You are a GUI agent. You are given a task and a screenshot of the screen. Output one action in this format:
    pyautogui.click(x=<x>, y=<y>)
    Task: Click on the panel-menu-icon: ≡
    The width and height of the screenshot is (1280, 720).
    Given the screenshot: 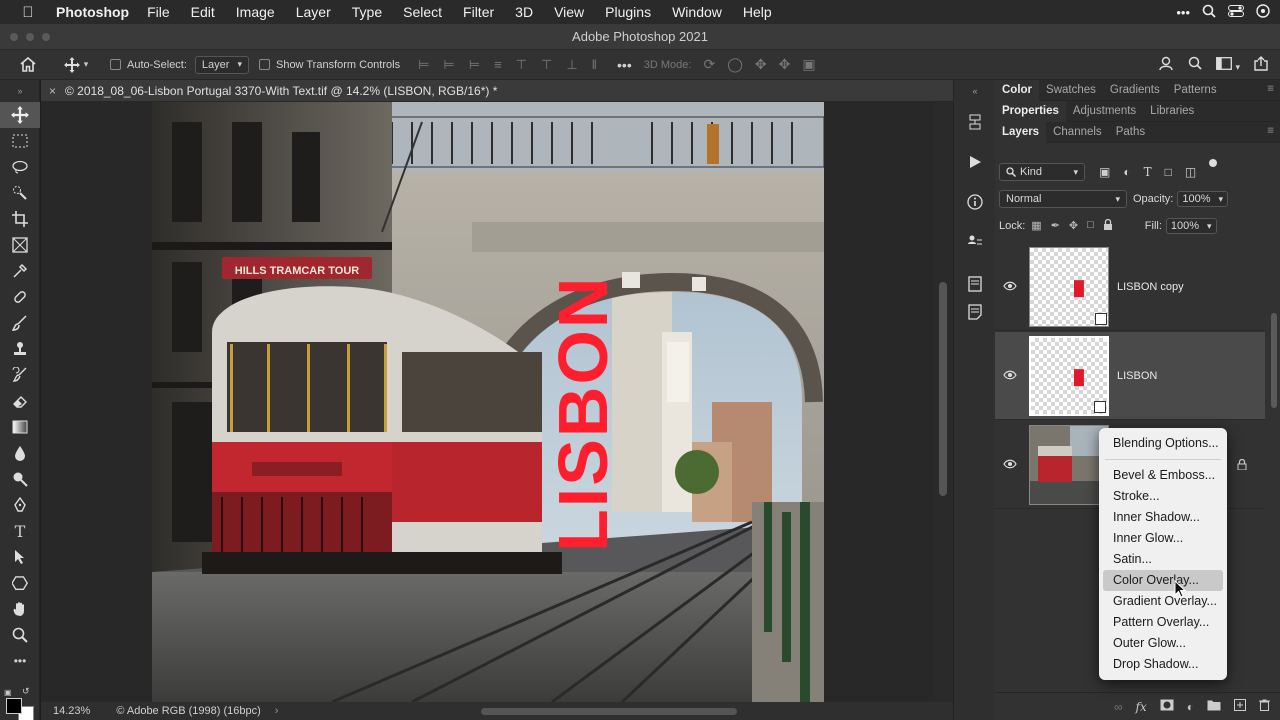 What is the action you would take?
    pyautogui.click(x=1270, y=89)
    